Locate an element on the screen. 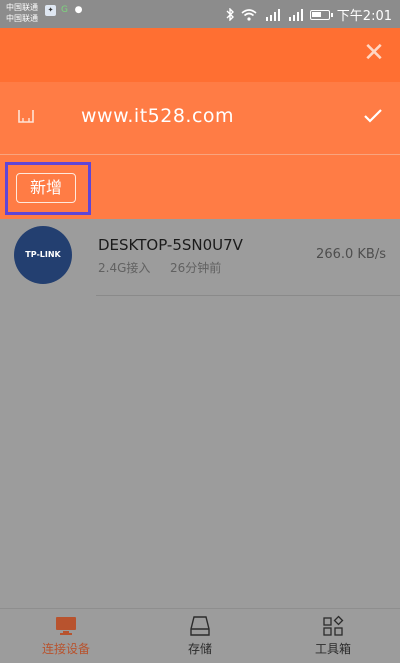 Image resolution: width=400 pixels, height=663 pixels. tab-toolbox: 工具箱 is located at coordinates (333, 636).